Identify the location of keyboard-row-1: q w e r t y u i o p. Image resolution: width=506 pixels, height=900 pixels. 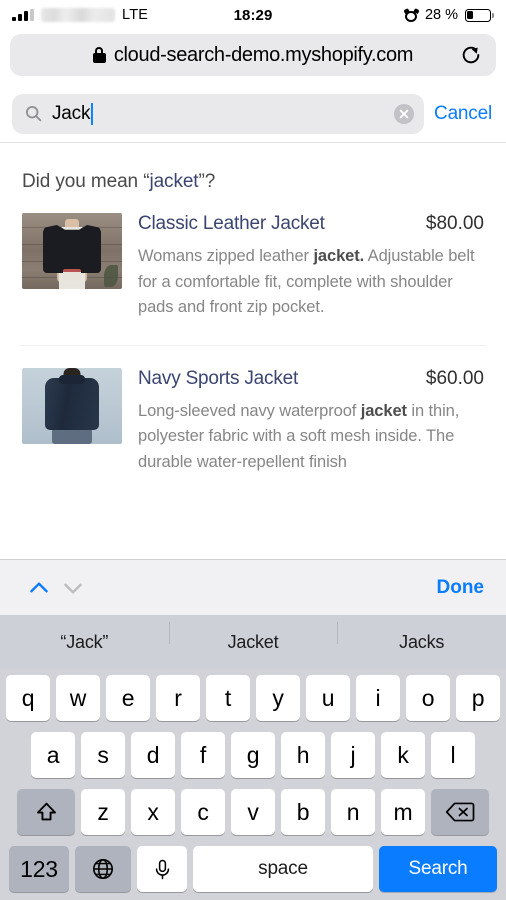
(253, 698).